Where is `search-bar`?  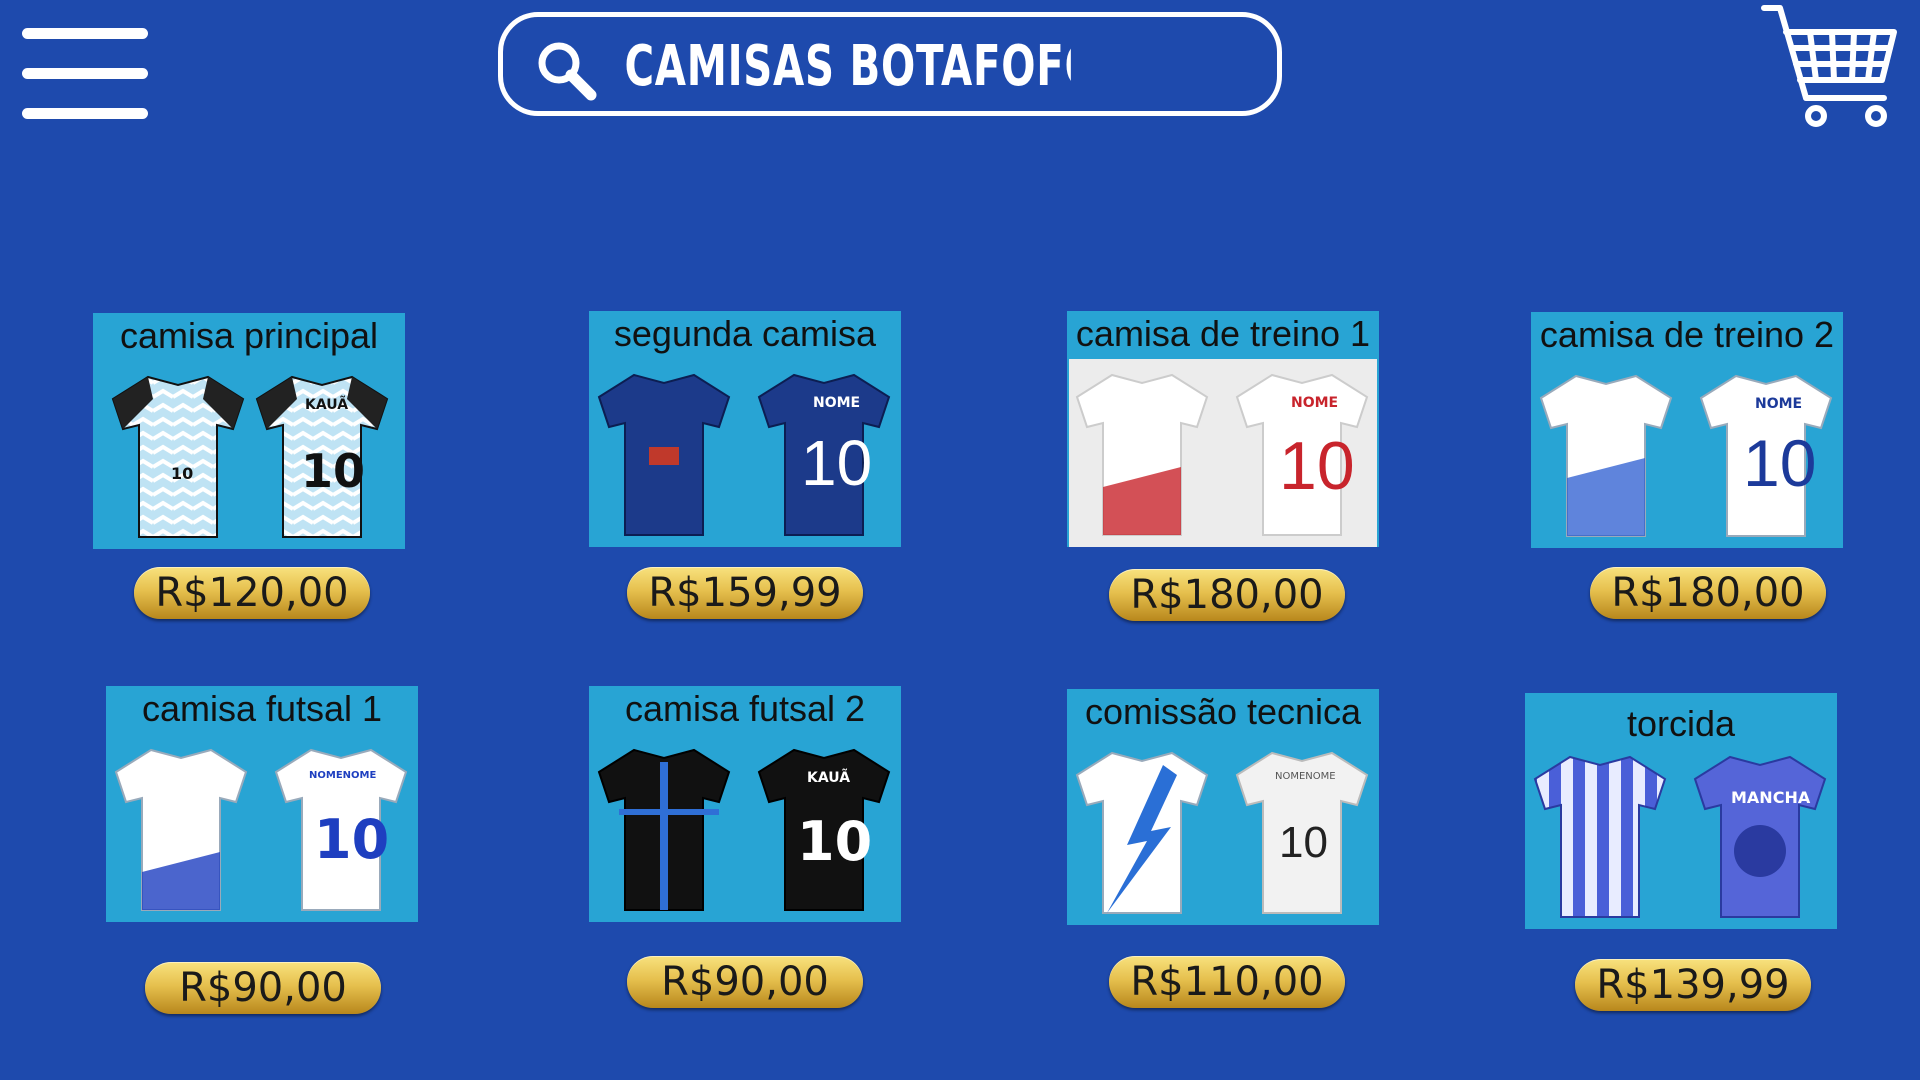 search-bar is located at coordinates (890, 64).